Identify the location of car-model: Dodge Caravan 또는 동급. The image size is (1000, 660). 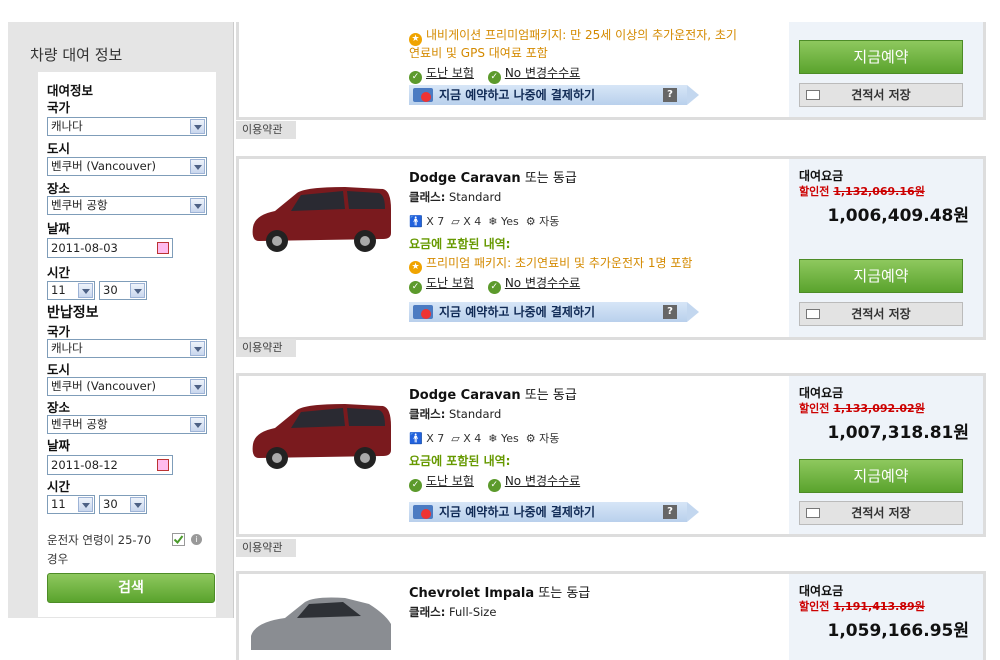
(493, 395).